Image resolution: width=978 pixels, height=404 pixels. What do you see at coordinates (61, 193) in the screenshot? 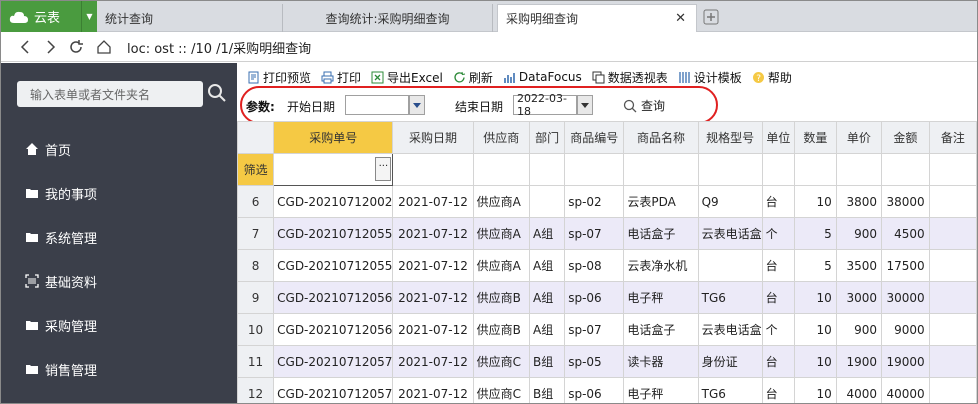
I see `sidebar-item-my-tasks: 我的事项` at bounding box center [61, 193].